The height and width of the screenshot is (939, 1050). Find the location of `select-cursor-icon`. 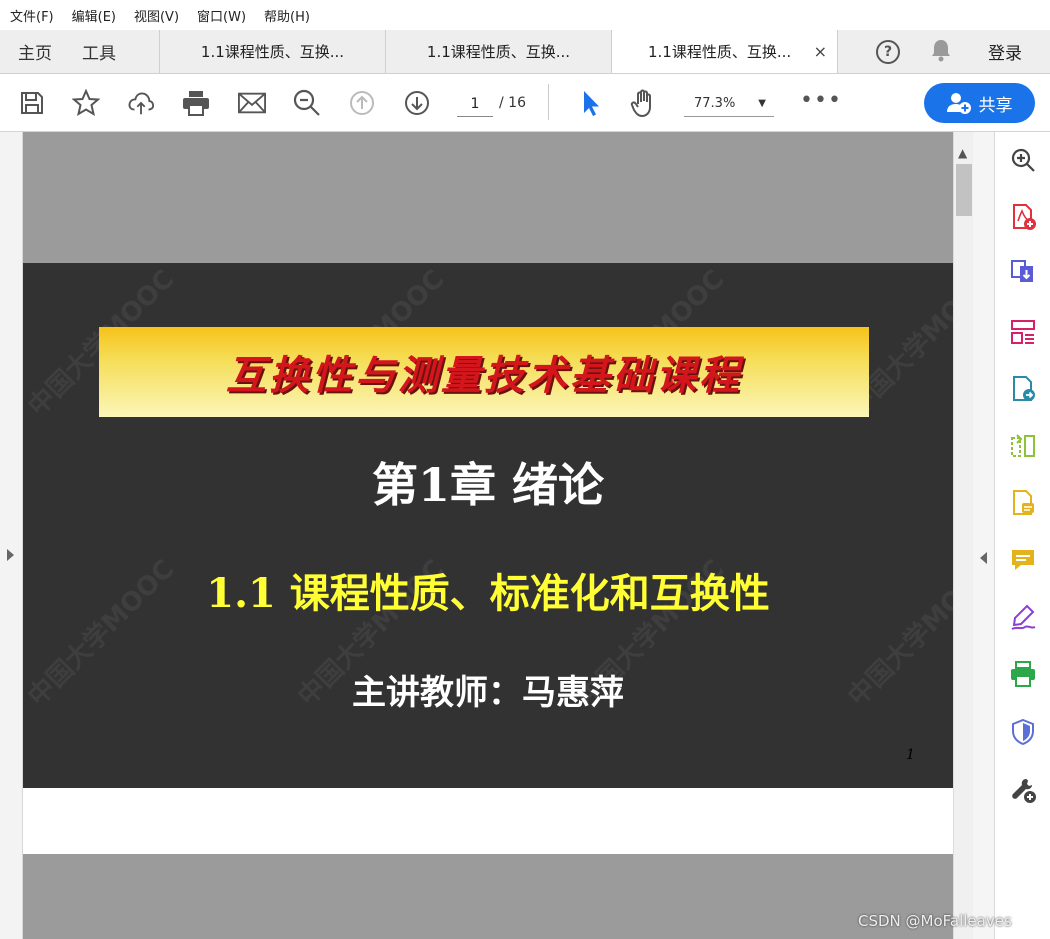

select-cursor-icon is located at coordinates (591, 103).